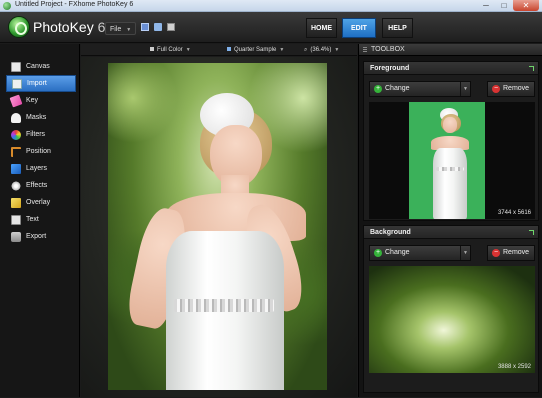 This screenshot has width=542, height=398. I want to click on zoom-dropdown: ⌕ (36.4%) ▼, so click(321, 50).